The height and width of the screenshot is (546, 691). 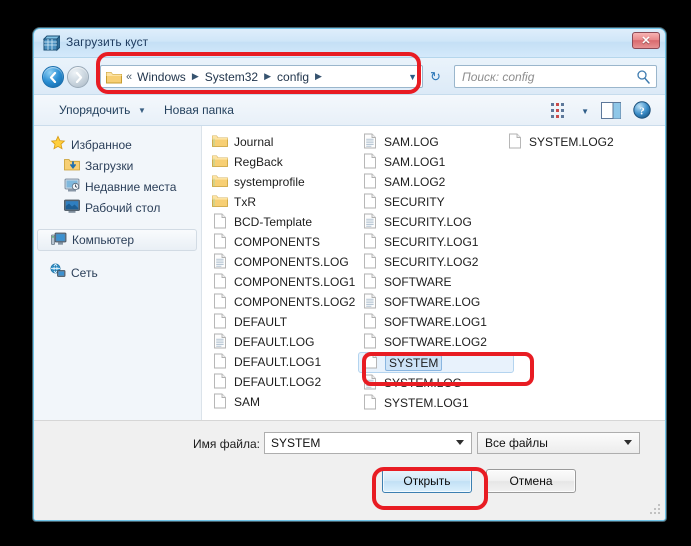 I want to click on sidebar-item-2: Недавние места, so click(x=117, y=186).